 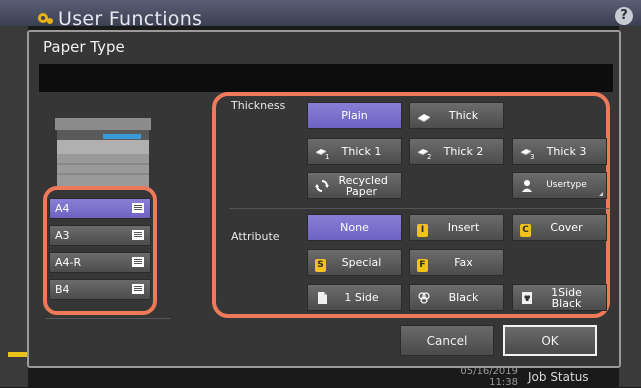 What do you see at coordinates (100, 208) in the screenshot?
I see `paper-size-a4-button: A4` at bounding box center [100, 208].